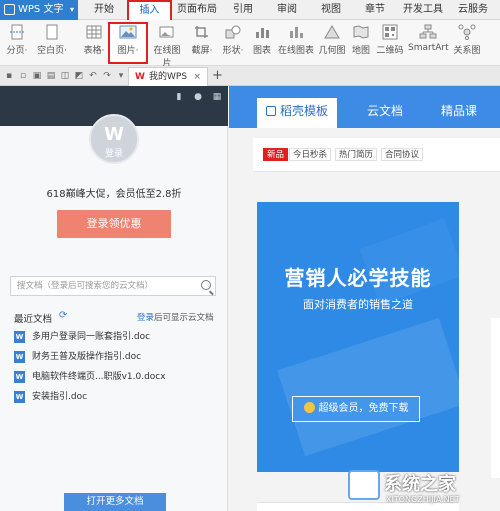 The width and height of the screenshot is (500, 511). Describe the element at coordinates (459, 113) in the screenshot. I see `tab-courses: 精品课` at that location.